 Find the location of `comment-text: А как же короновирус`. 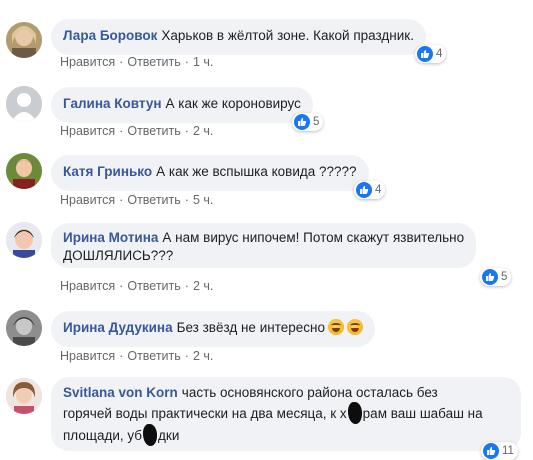

comment-text: А как же короновирус is located at coordinates (233, 103).